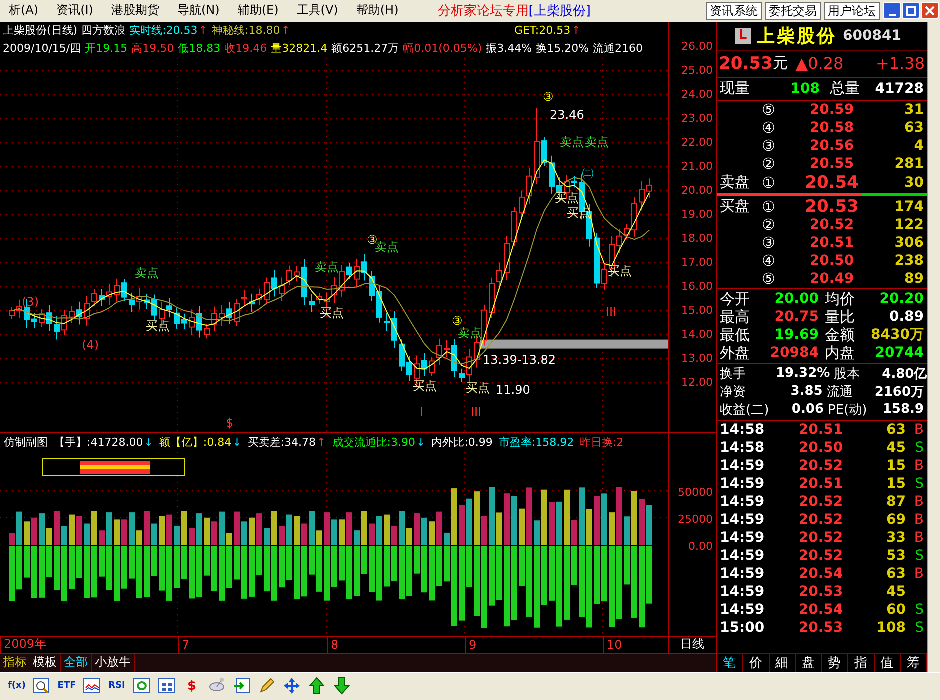 This screenshot has height=700, width=940. What do you see at coordinates (697, 190) in the screenshot?
I see `price-axis-label: 20.00` at bounding box center [697, 190].